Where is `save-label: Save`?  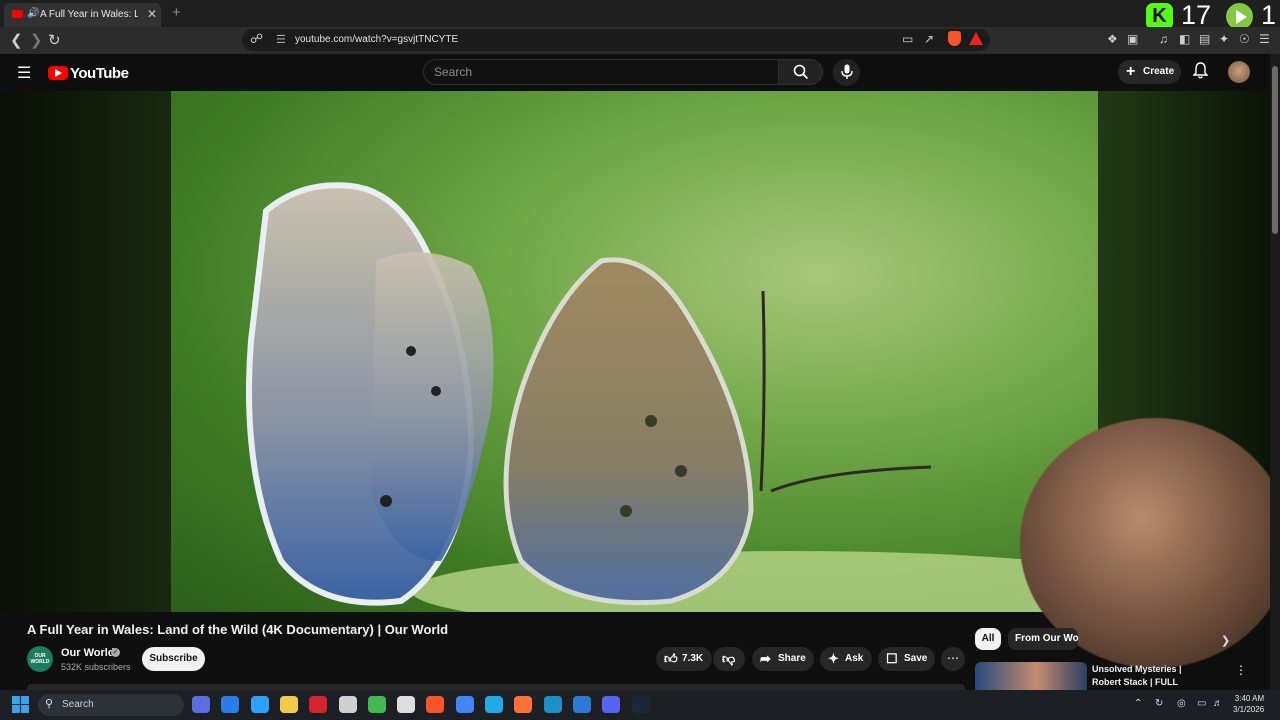 save-label: Save is located at coordinates (916, 658).